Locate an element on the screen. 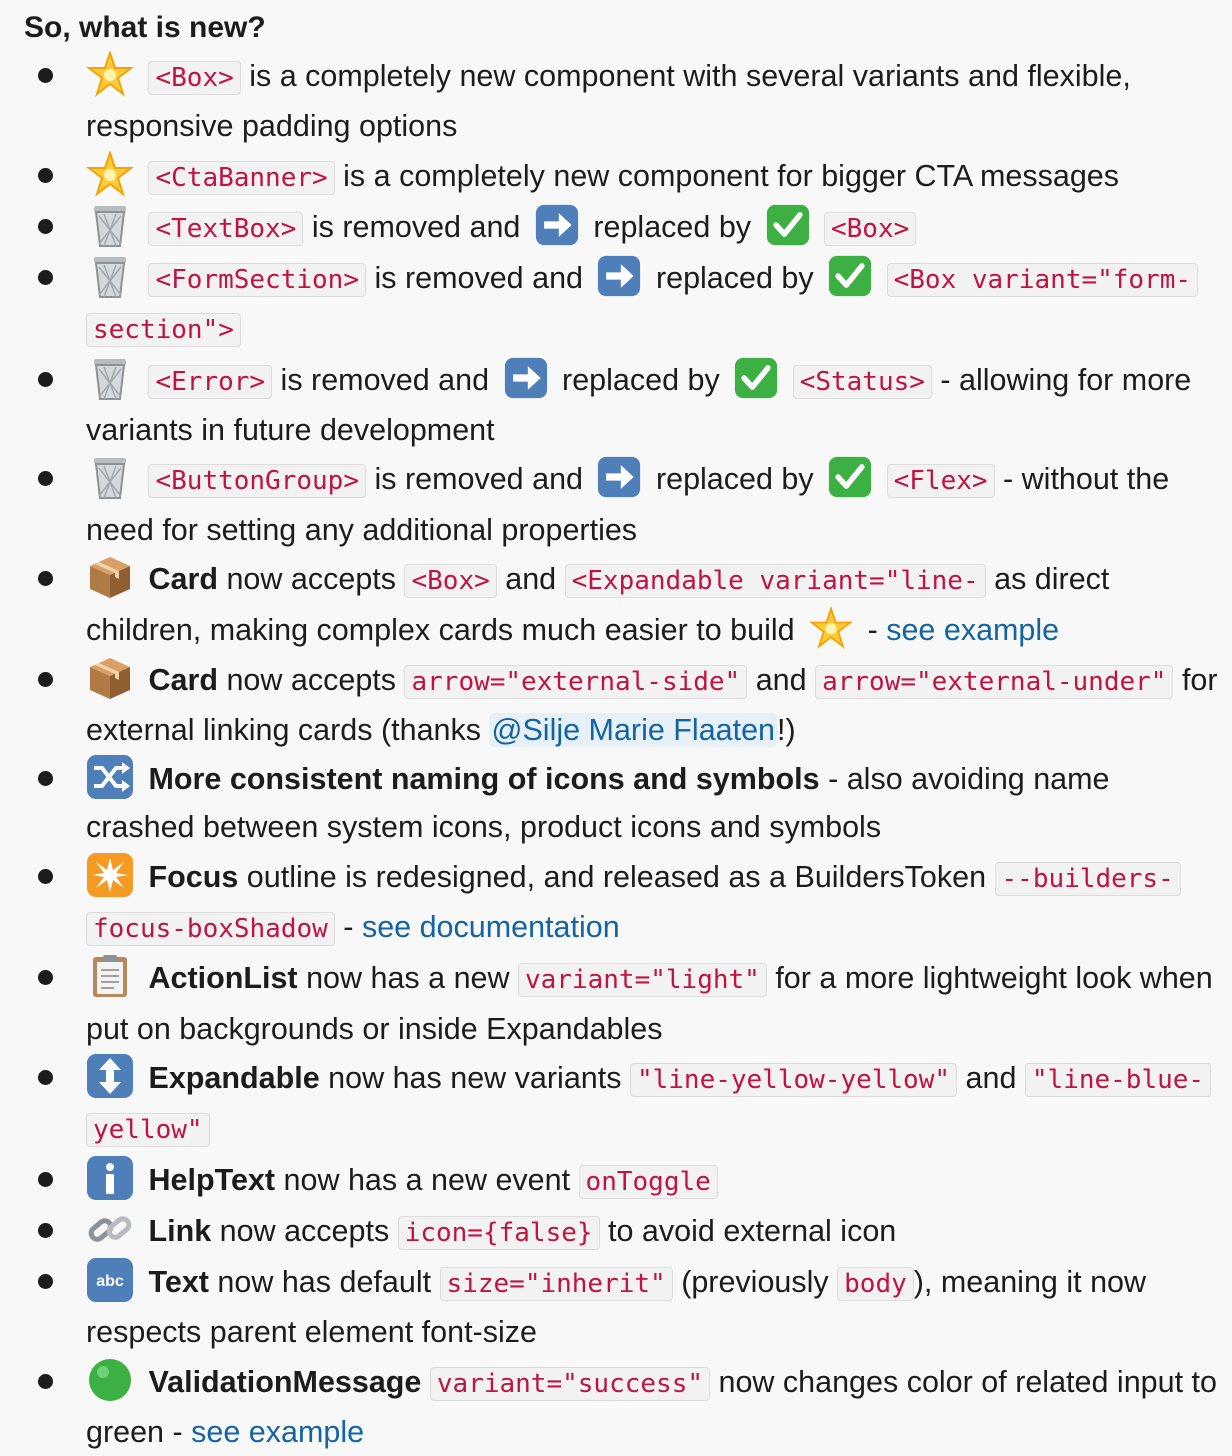  component-name: Expandable is located at coordinates (234, 1077).